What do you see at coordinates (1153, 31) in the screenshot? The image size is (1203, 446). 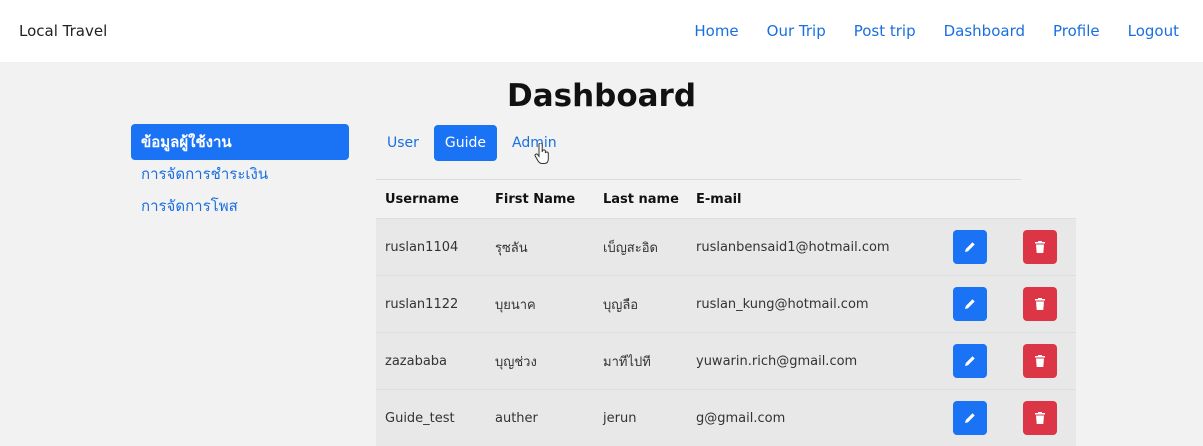 I see `nav-link-logout: Logout` at bounding box center [1153, 31].